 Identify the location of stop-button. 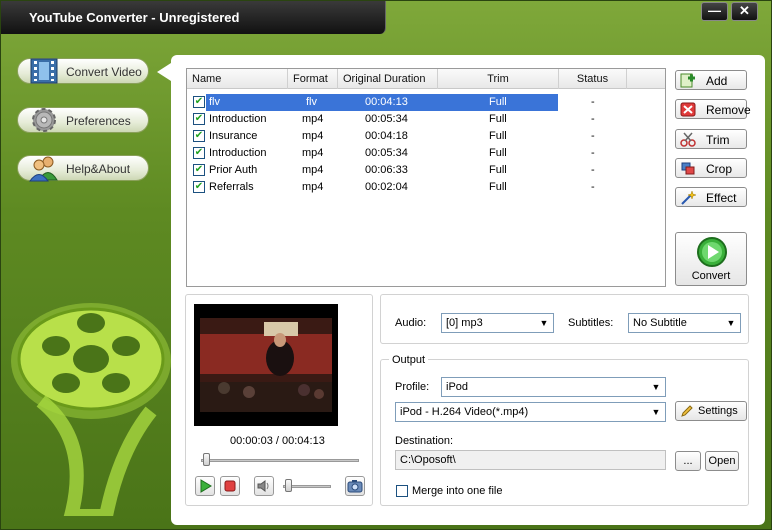
(230, 486).